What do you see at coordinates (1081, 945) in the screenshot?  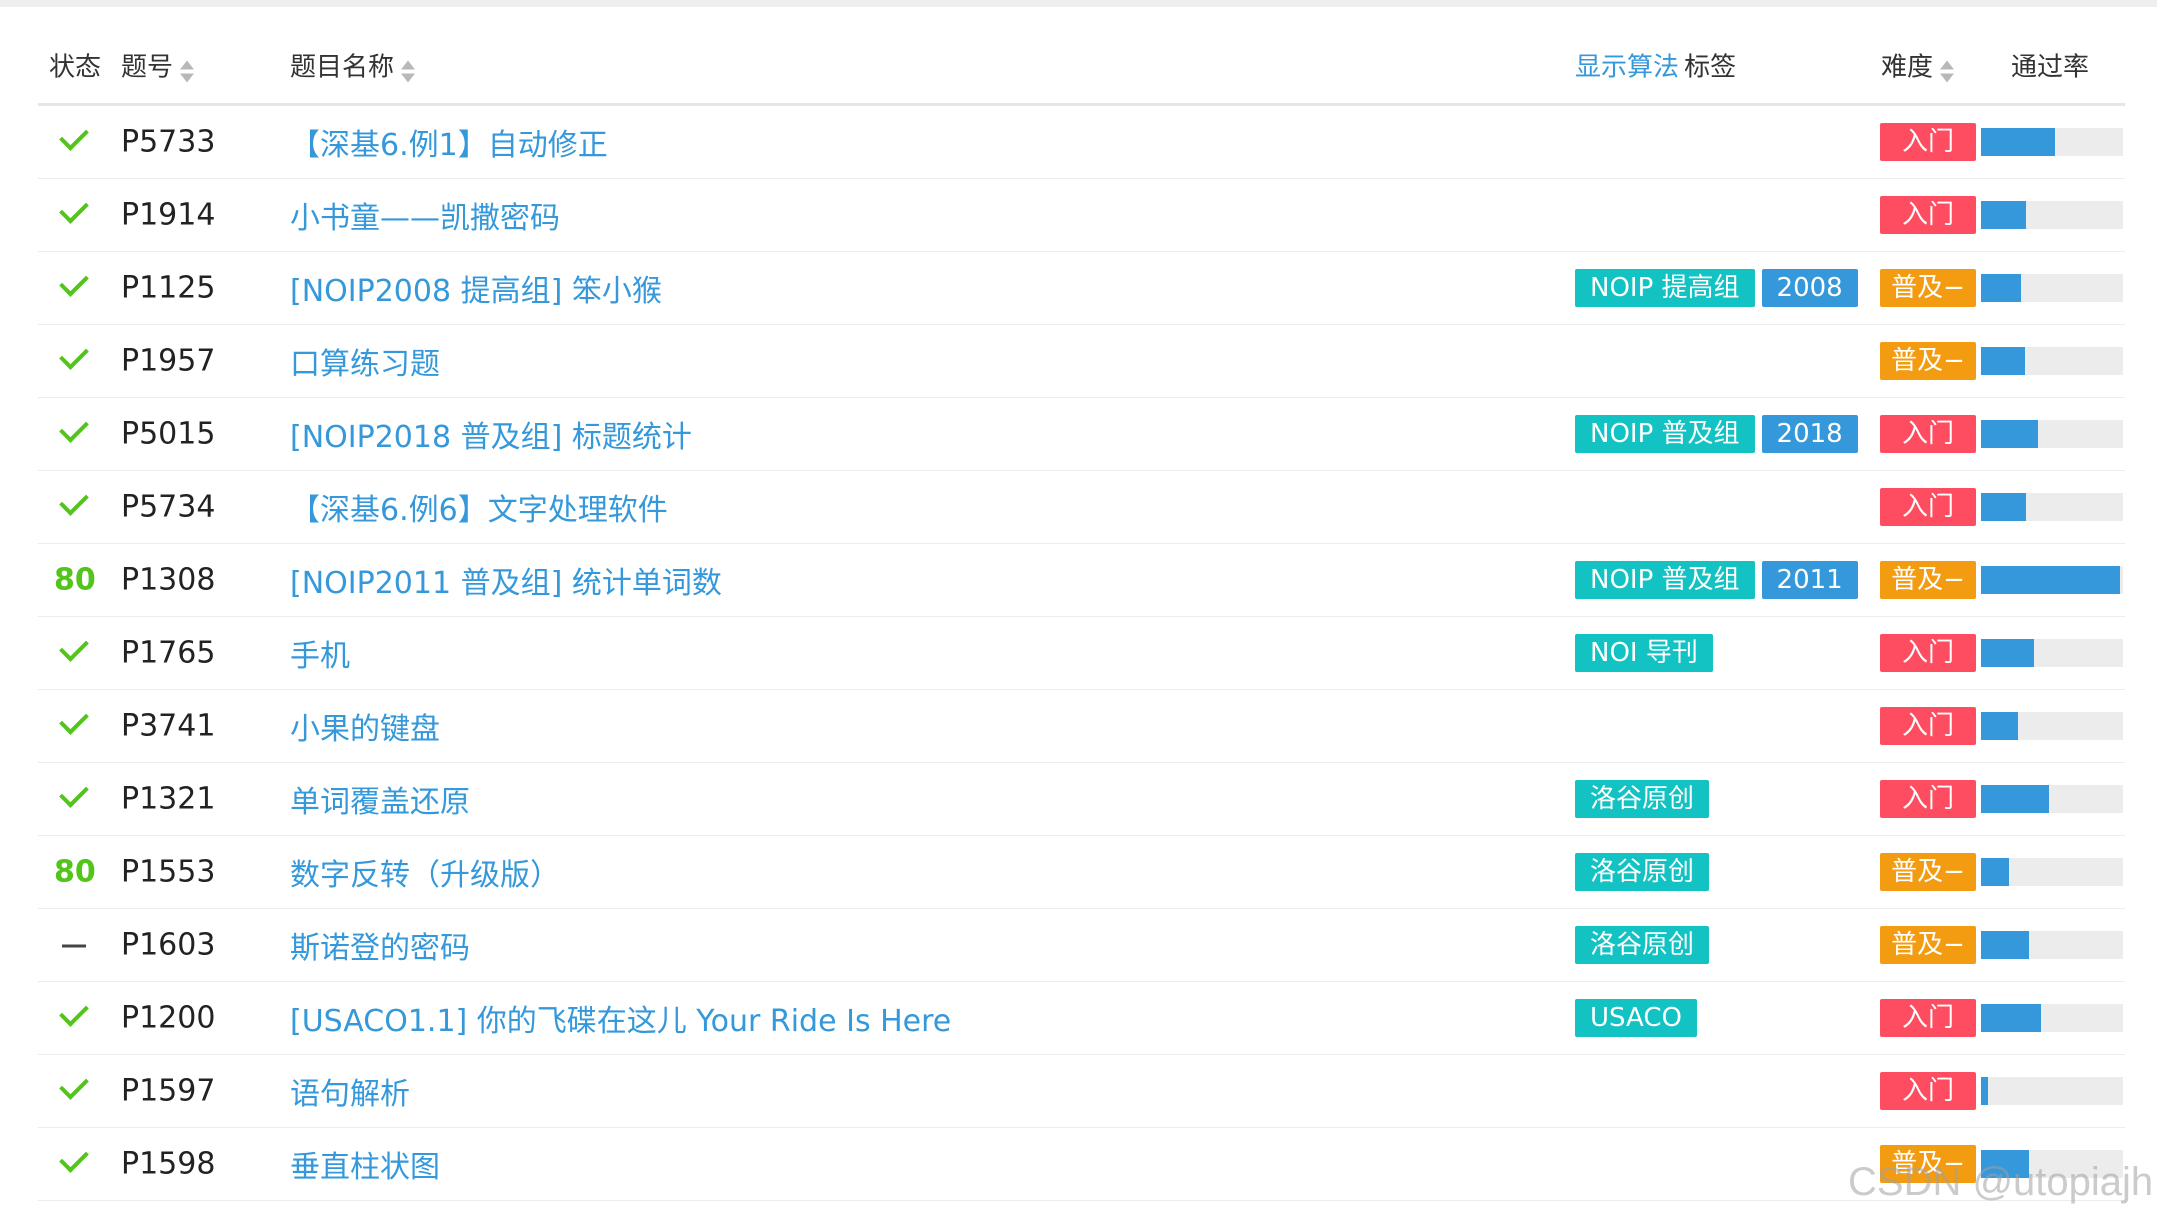 I see `table-row: P1603 斯诺登的密码 洛谷原创 普及−` at bounding box center [1081, 945].